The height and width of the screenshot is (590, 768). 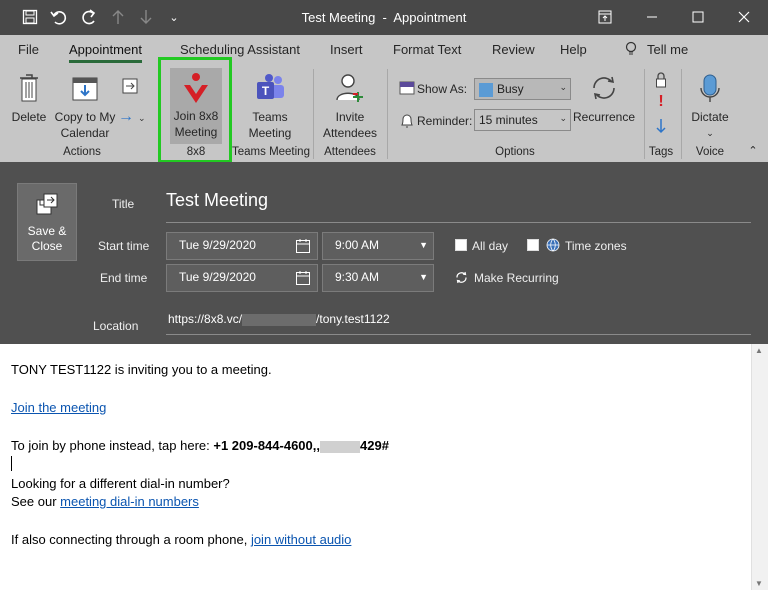 I want to click on tab-appointment: Appointment, so click(x=105, y=52).